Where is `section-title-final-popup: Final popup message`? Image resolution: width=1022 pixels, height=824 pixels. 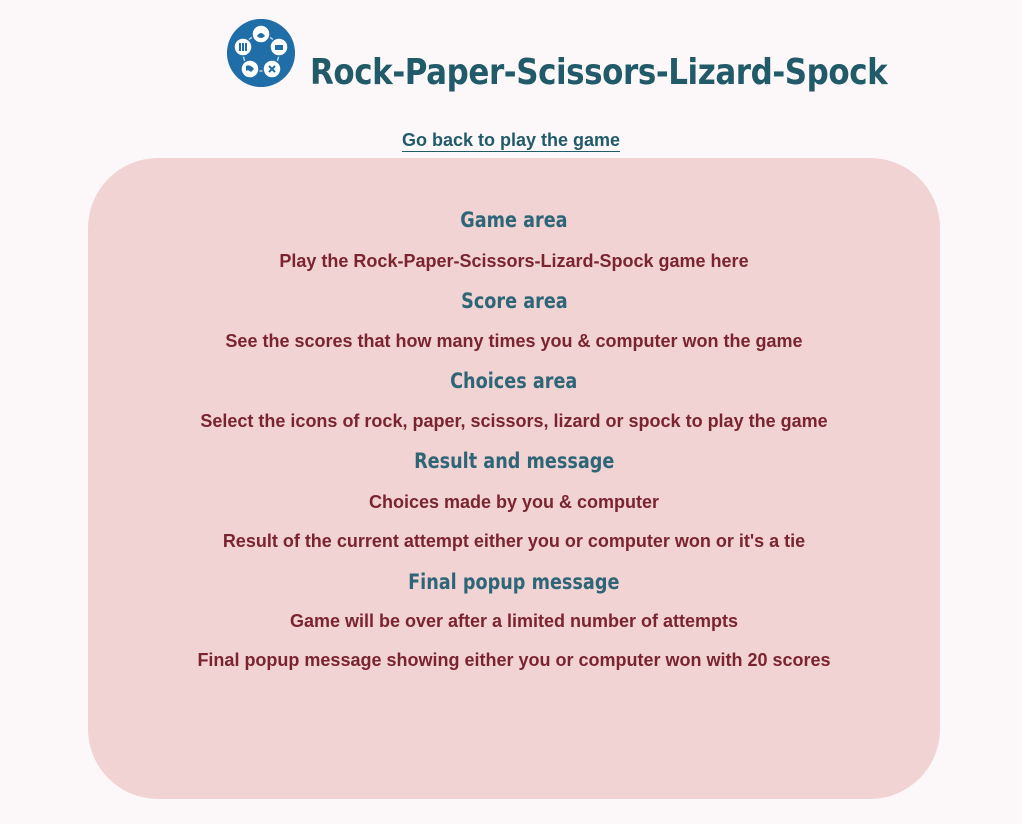
section-title-final-popup: Final popup message is located at coordinates (514, 582).